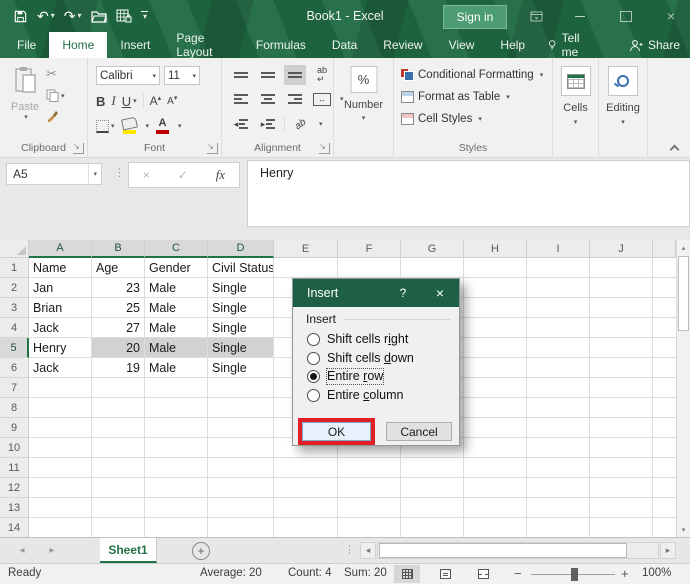 This screenshot has width=690, height=584. Describe the element at coordinates (683, 247) in the screenshot. I see `scroll-up-icon: ▴` at that location.